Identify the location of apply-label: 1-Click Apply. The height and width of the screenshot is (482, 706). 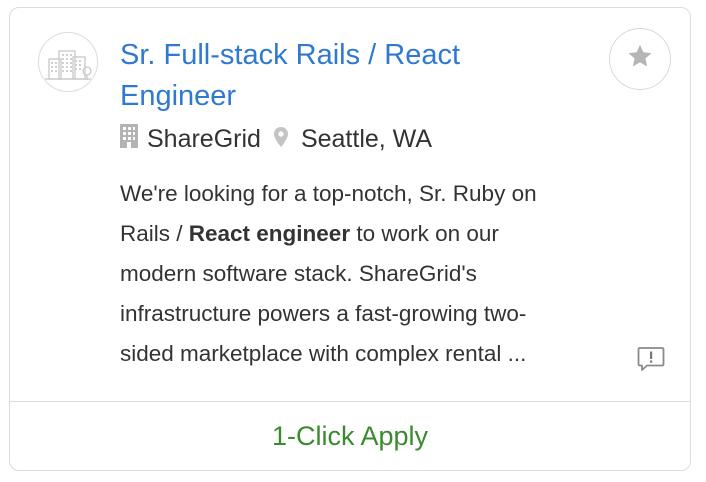
(350, 435).